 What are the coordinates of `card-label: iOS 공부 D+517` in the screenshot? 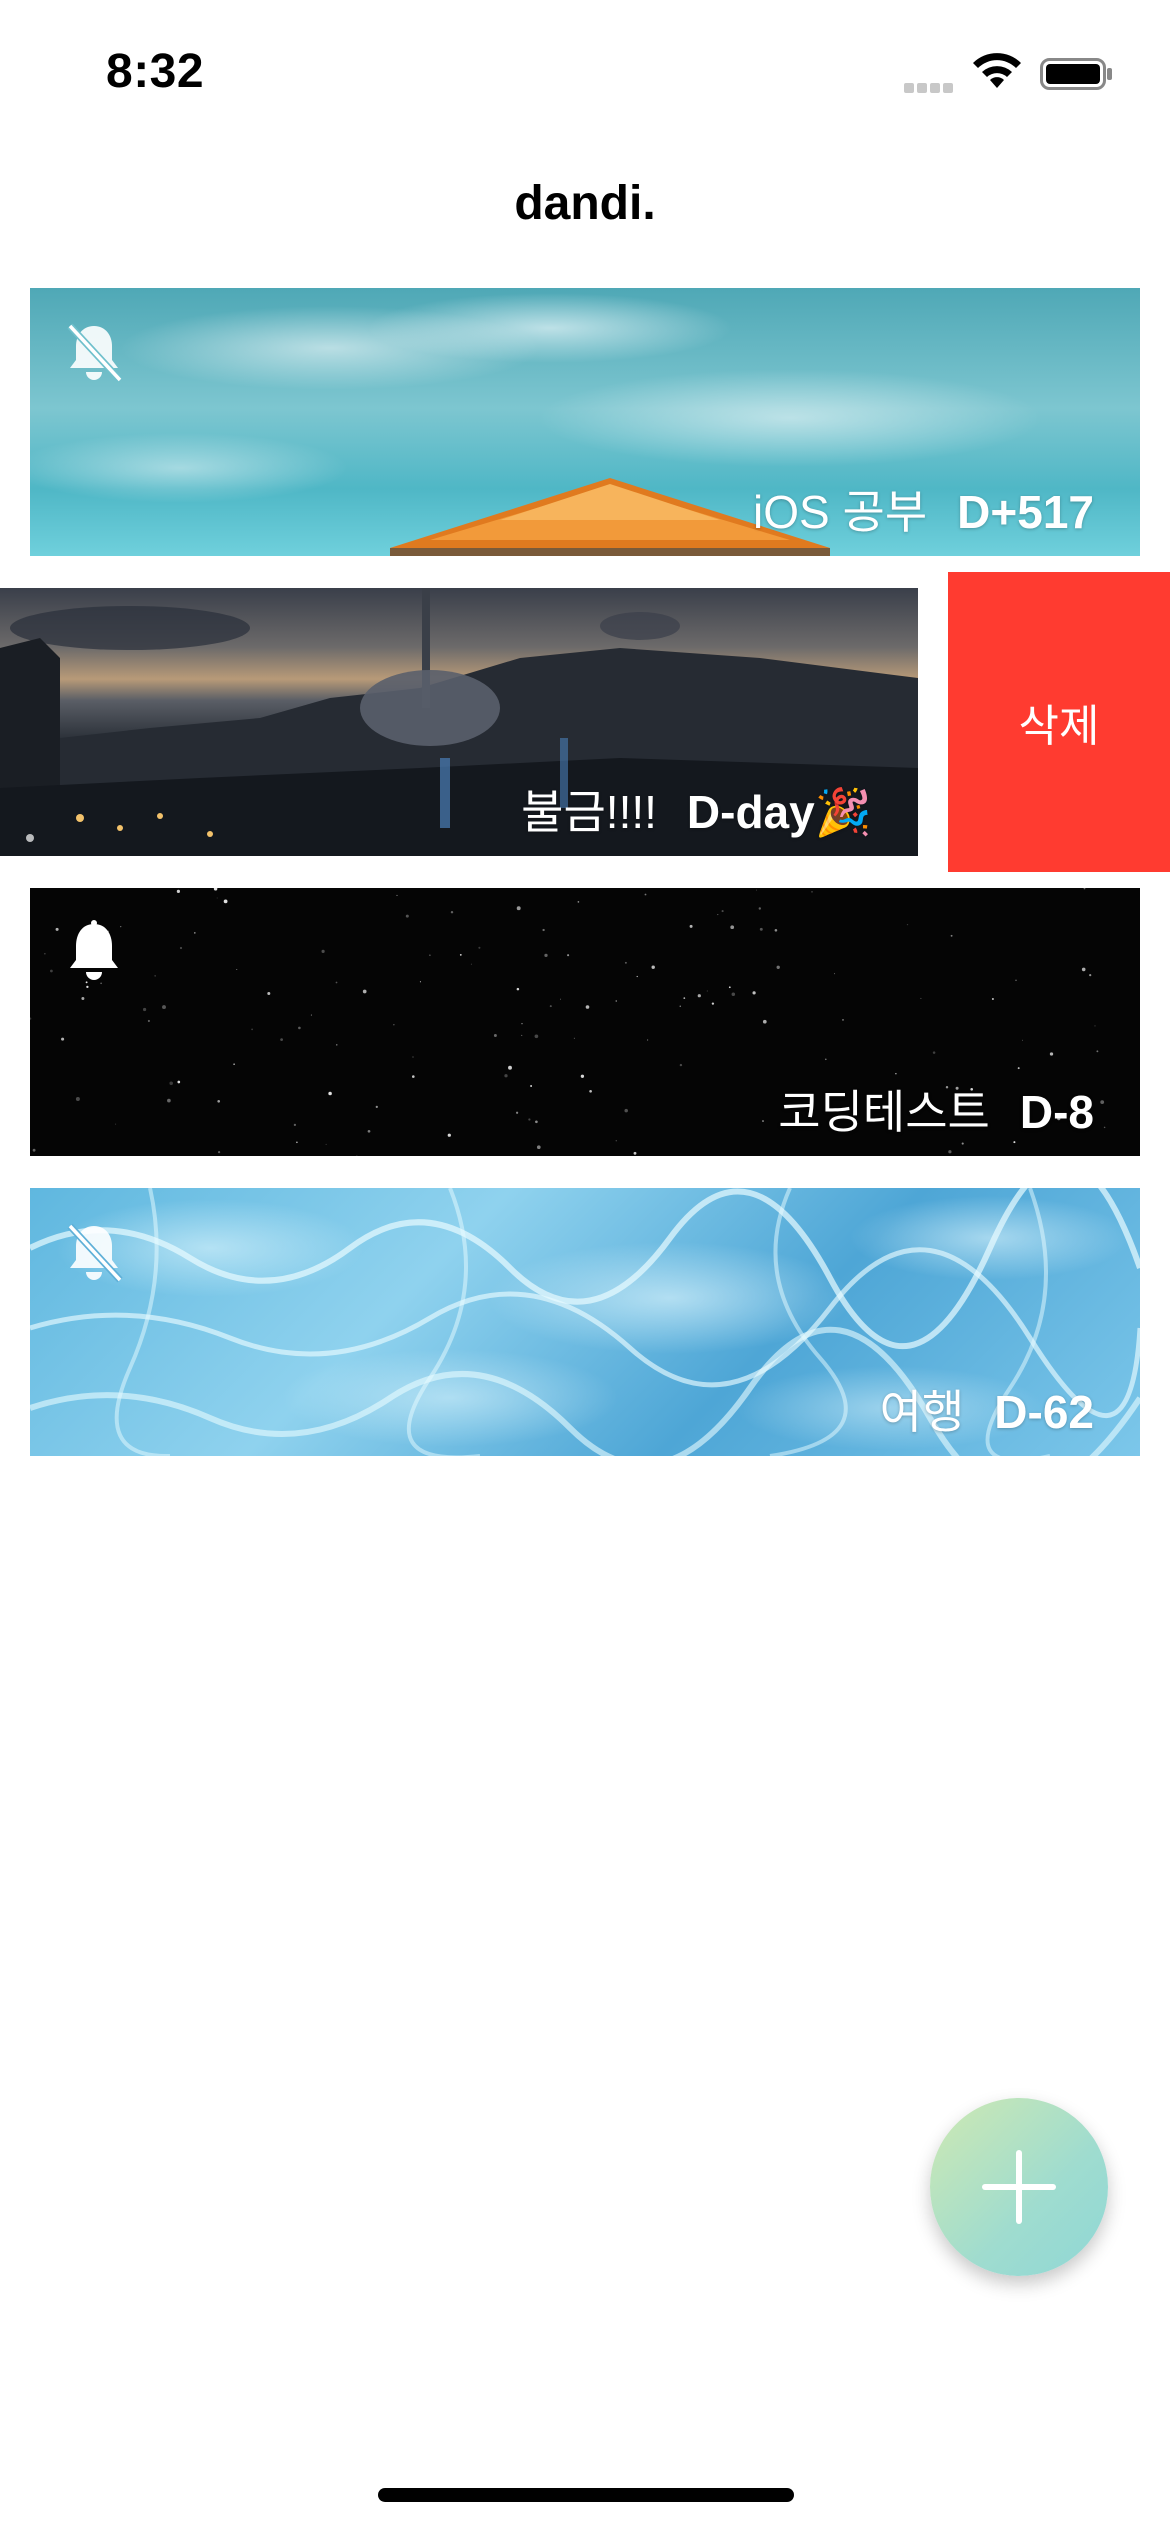 It's located at (923, 509).